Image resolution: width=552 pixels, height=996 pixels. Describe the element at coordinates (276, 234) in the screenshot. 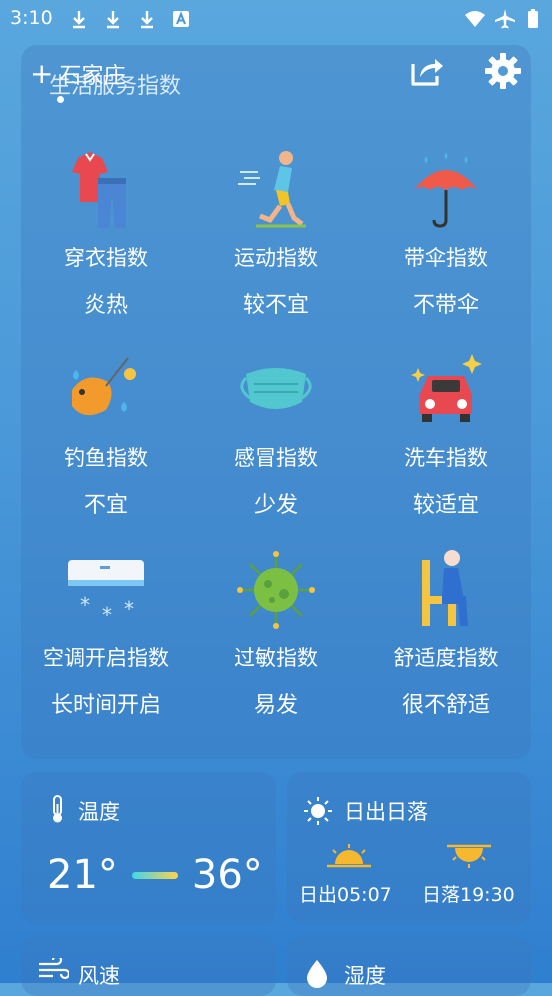

I see `index-item-sport: 运动指数 较不宜` at that location.